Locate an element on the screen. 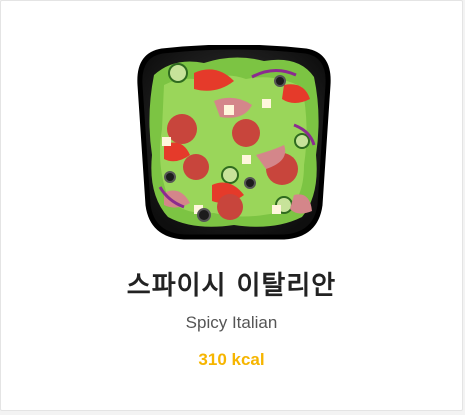 The height and width of the screenshot is (415, 465). product-name-english: Spicy Italian is located at coordinates (231, 322).